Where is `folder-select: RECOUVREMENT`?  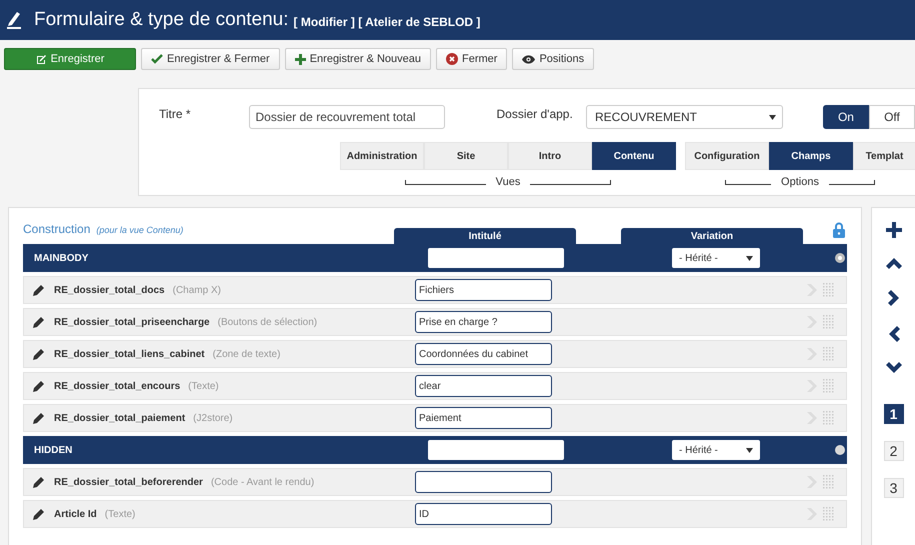
folder-select: RECOUVREMENT is located at coordinates (684, 117).